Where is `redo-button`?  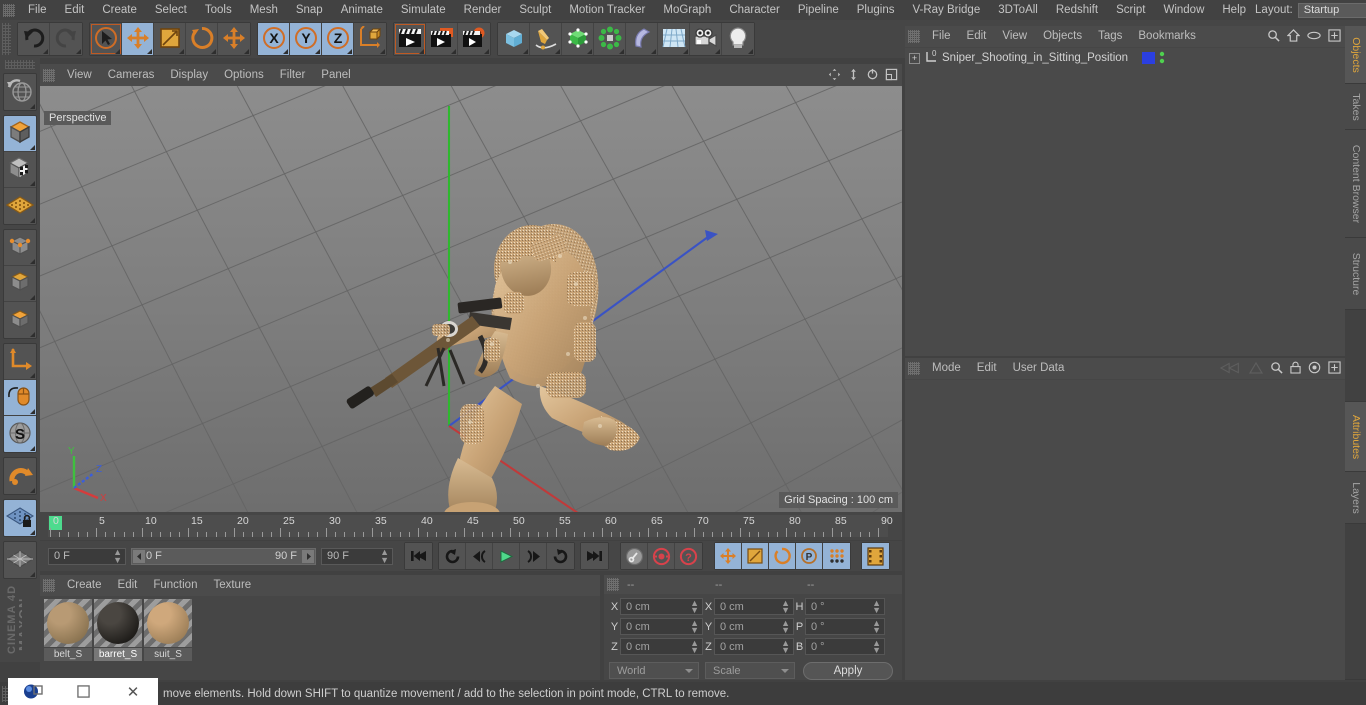
redo-button is located at coordinates (66, 39).